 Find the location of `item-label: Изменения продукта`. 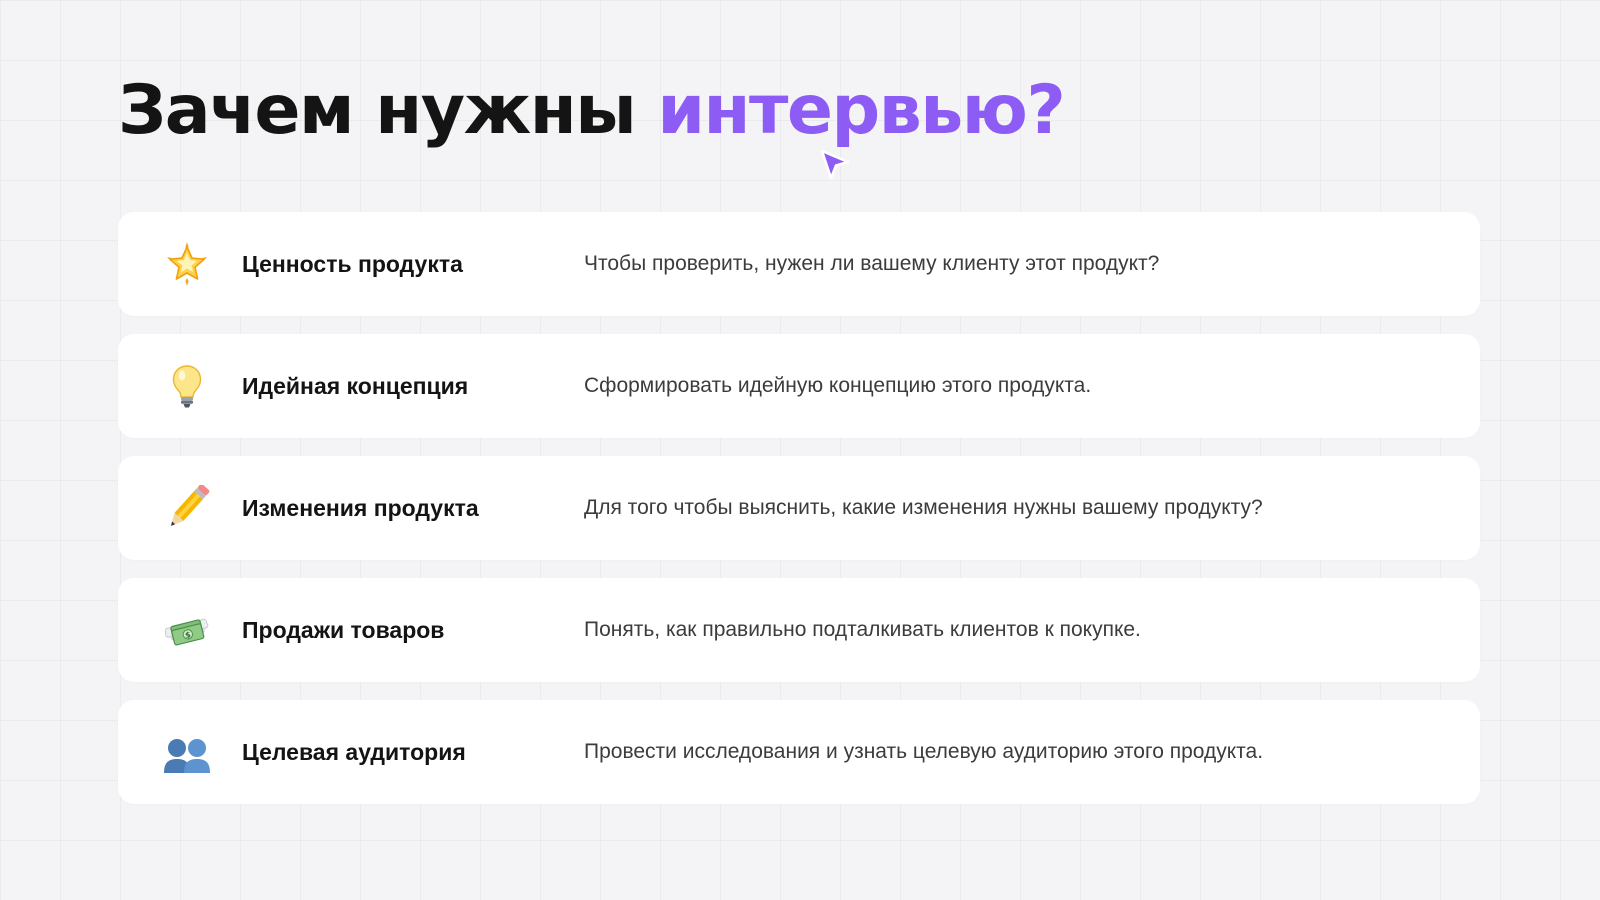

item-label: Изменения продукта is located at coordinates (360, 508).